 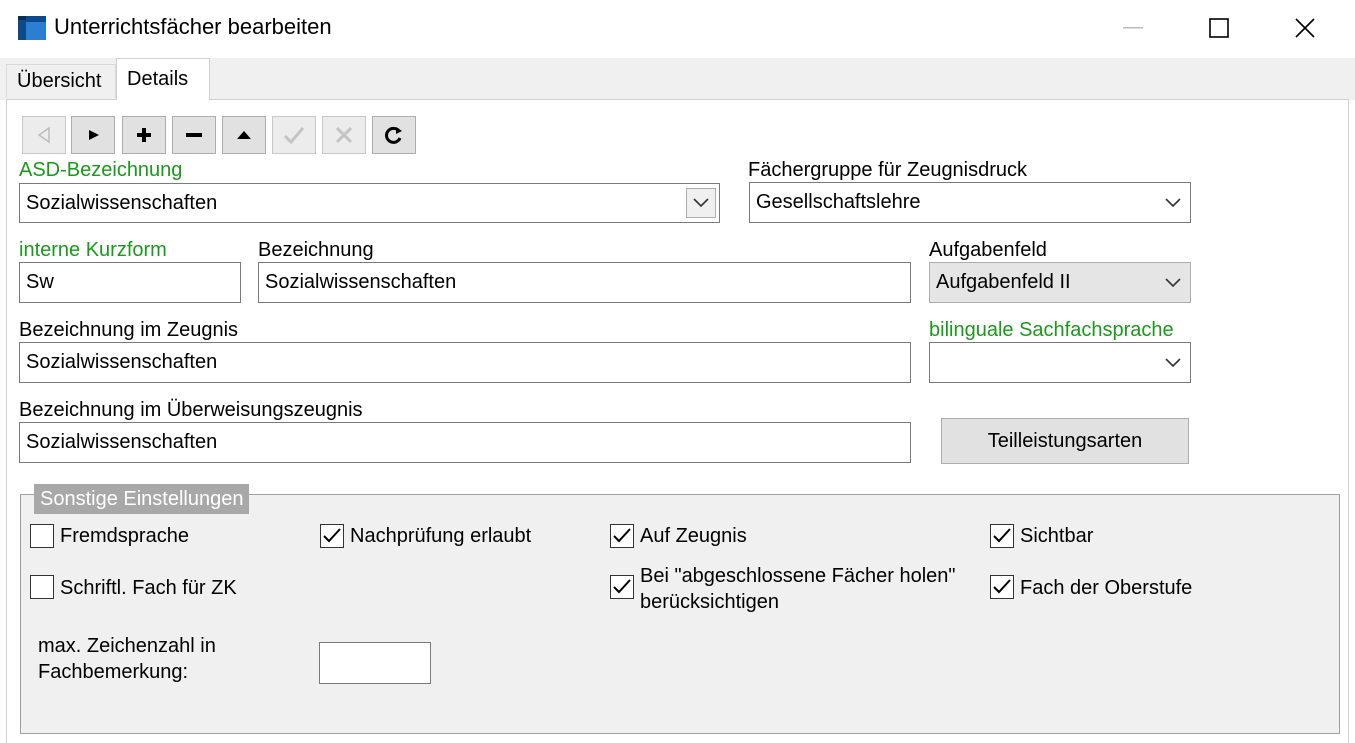 I want to click on add-record-button, so click(x=144, y=135).